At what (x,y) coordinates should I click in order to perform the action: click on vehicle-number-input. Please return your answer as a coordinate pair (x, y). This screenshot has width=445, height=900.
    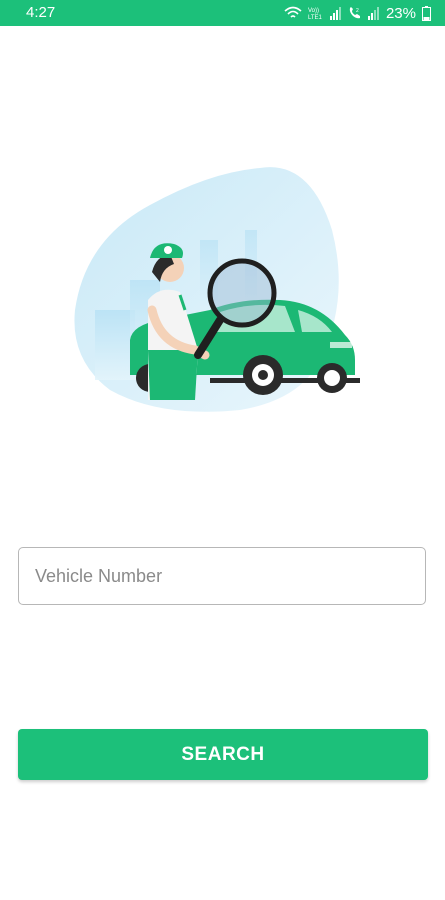
    Looking at the image, I should click on (222, 576).